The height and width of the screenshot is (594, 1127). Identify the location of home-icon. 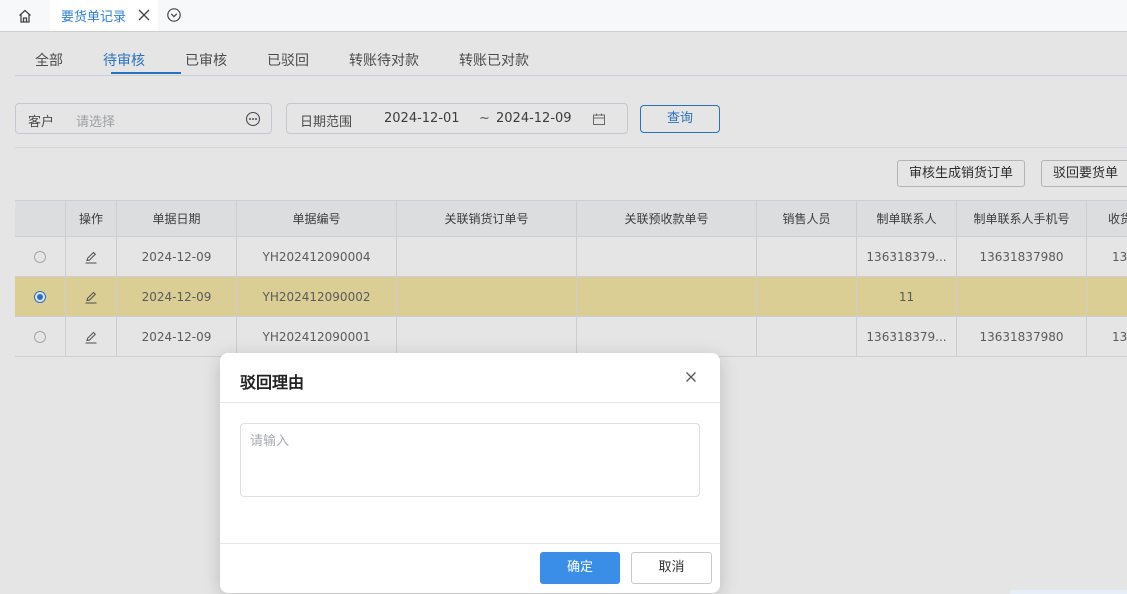
(25, 16).